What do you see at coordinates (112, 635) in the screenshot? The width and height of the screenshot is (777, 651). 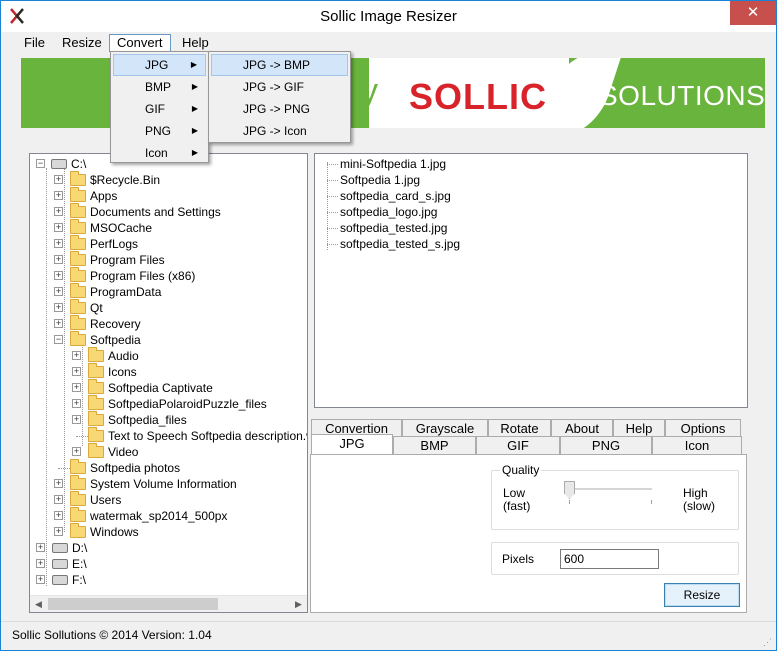 I see `status-text: Sollic Sollutions © 2014 Version: 1.04` at bounding box center [112, 635].